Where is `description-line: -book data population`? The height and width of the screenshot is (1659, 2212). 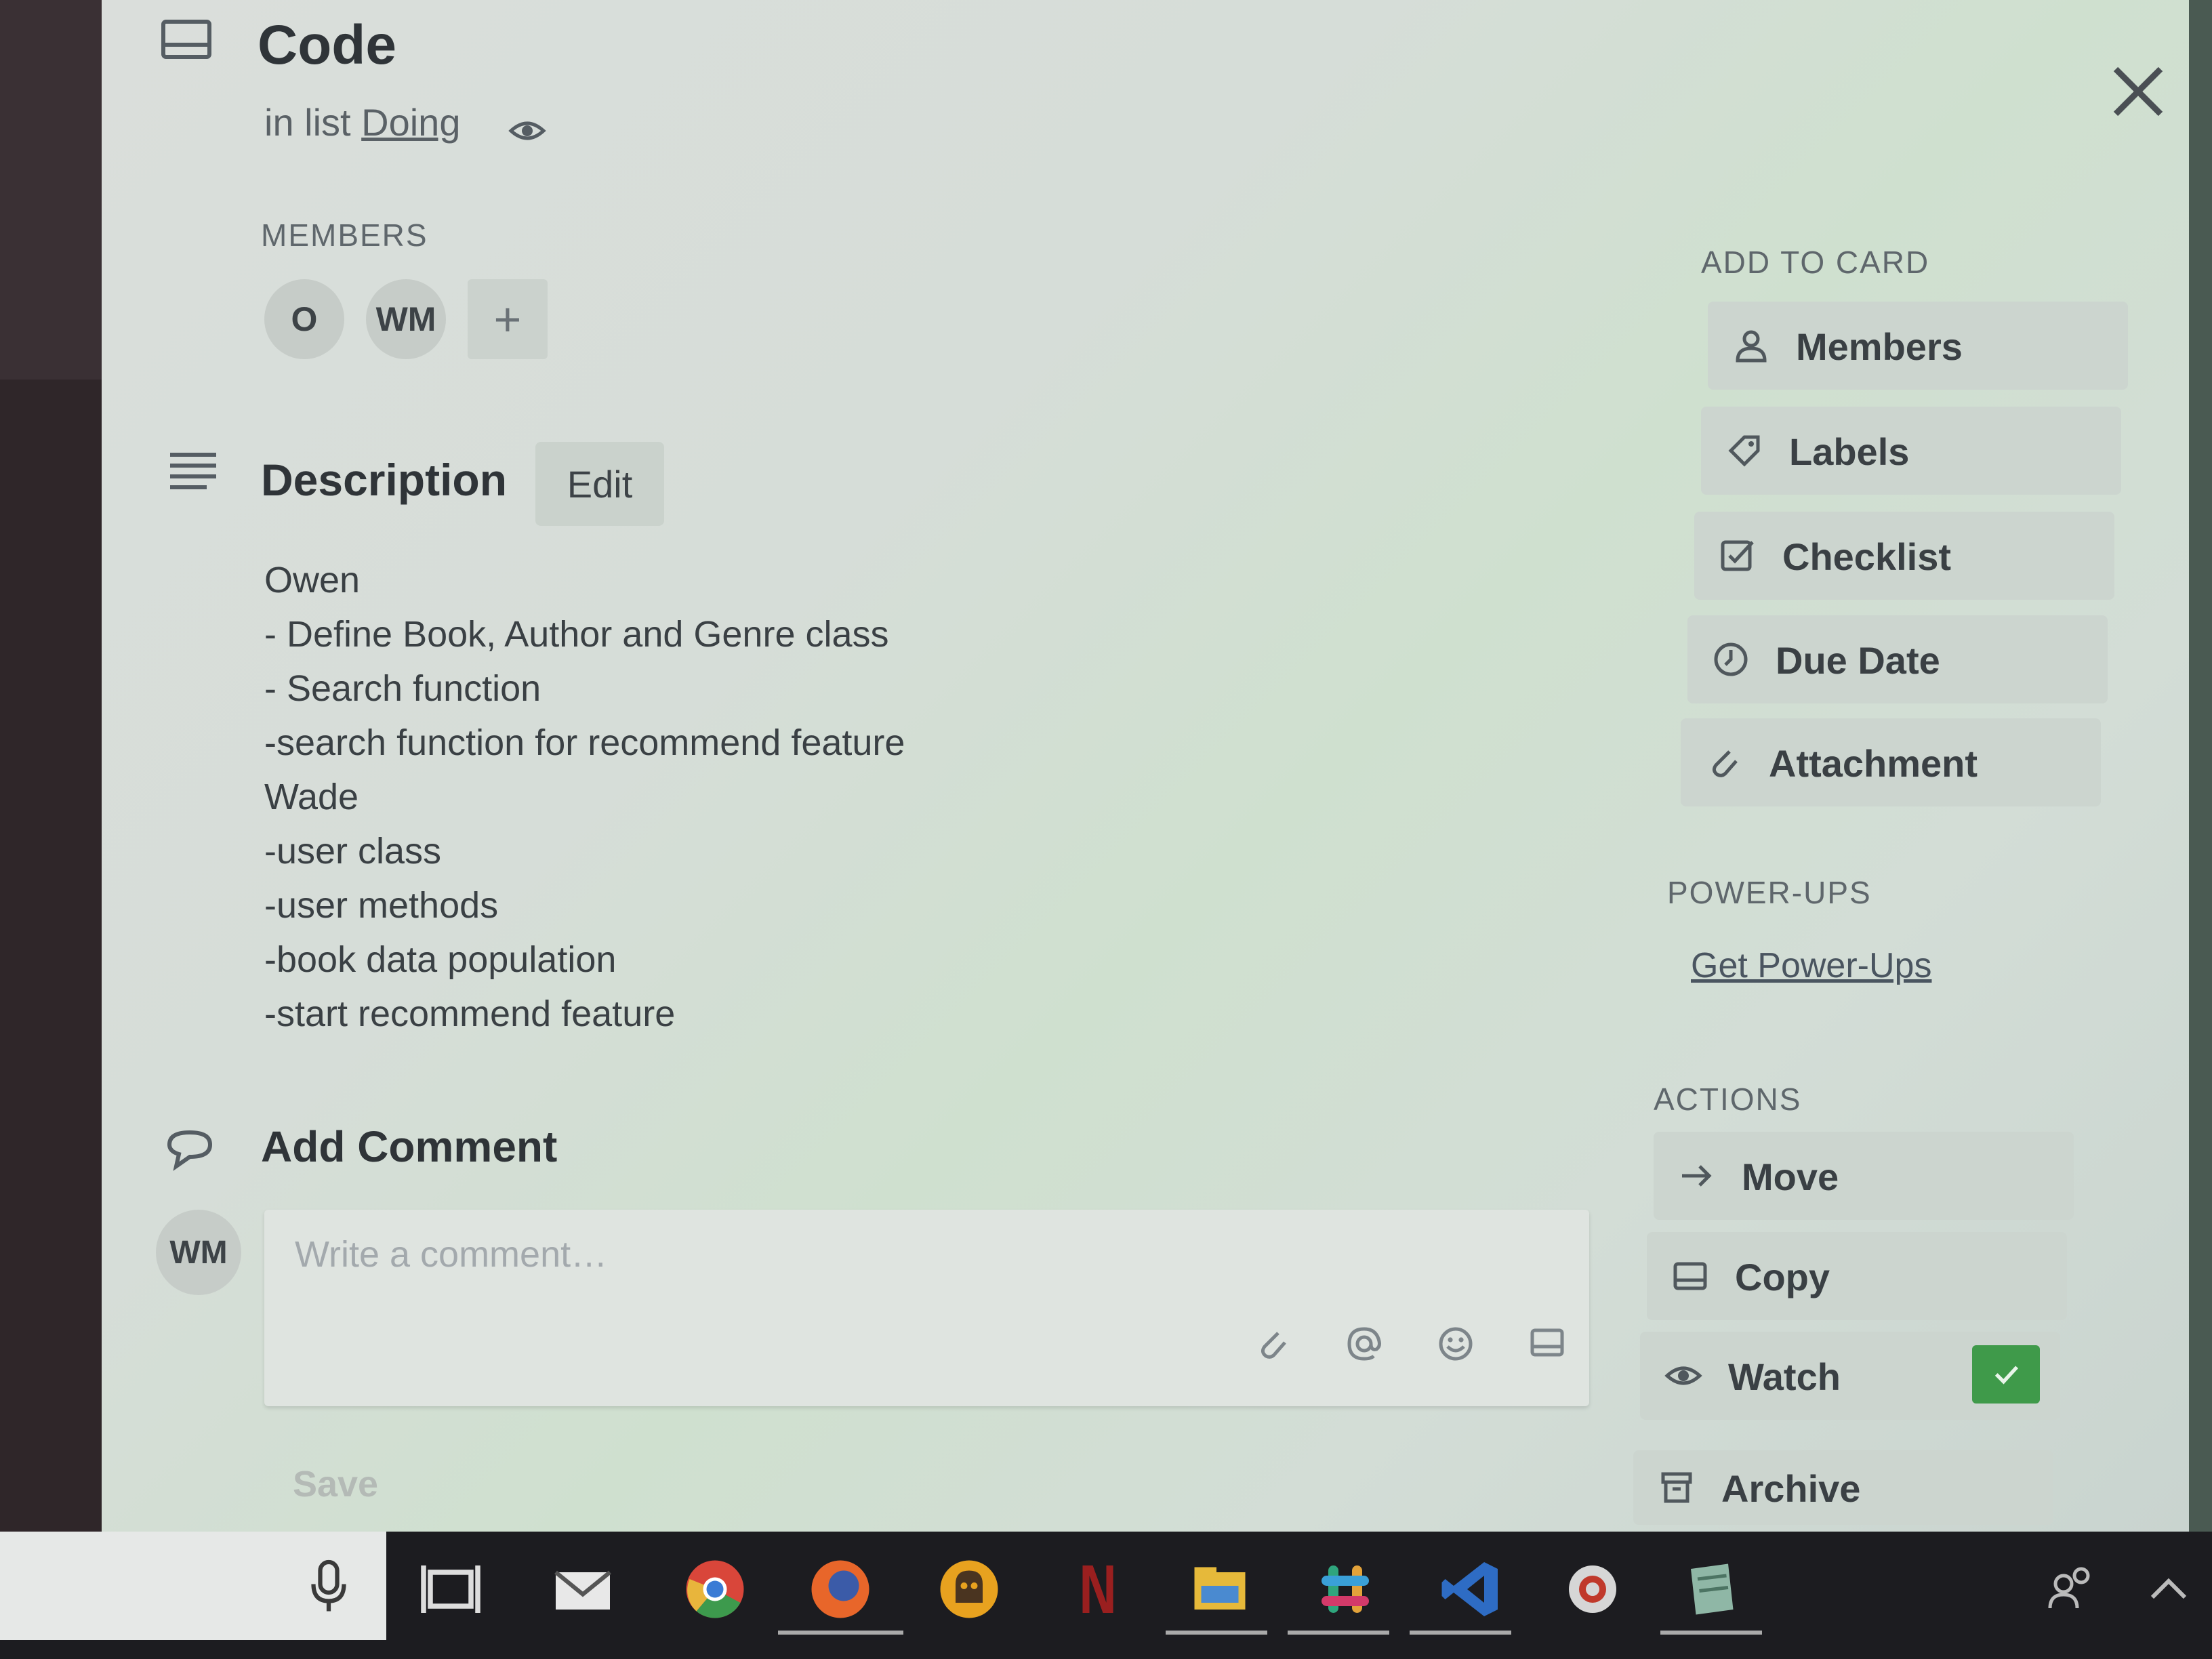 description-line: -book data population is located at coordinates (440, 960).